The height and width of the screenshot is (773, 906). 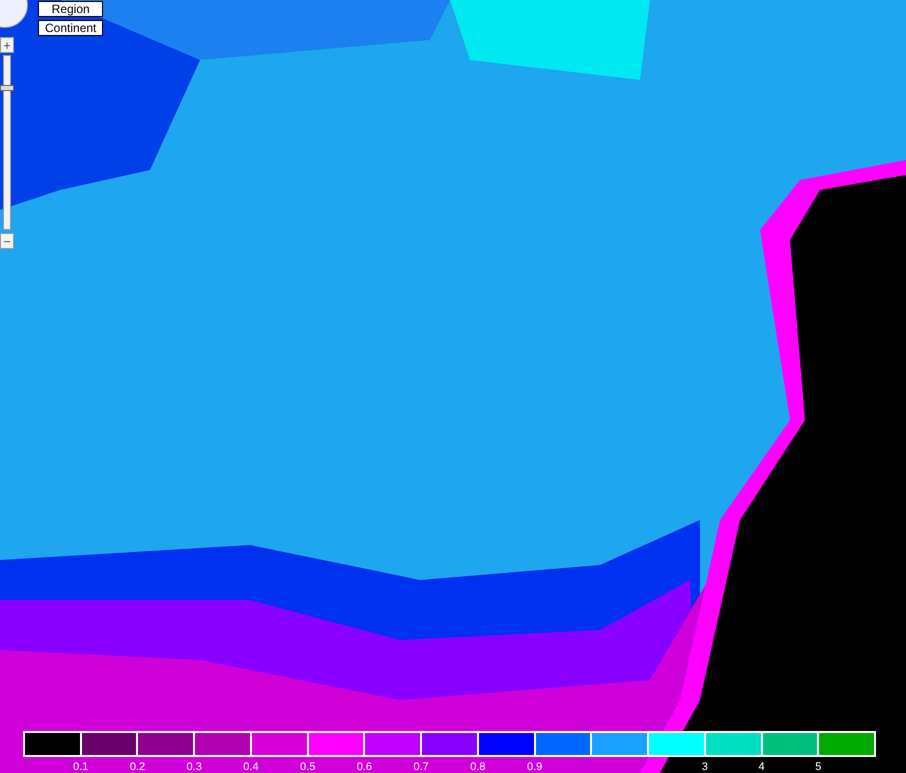 What do you see at coordinates (478, 767) in the screenshot?
I see `legend-tick-label: 0.8` at bounding box center [478, 767].